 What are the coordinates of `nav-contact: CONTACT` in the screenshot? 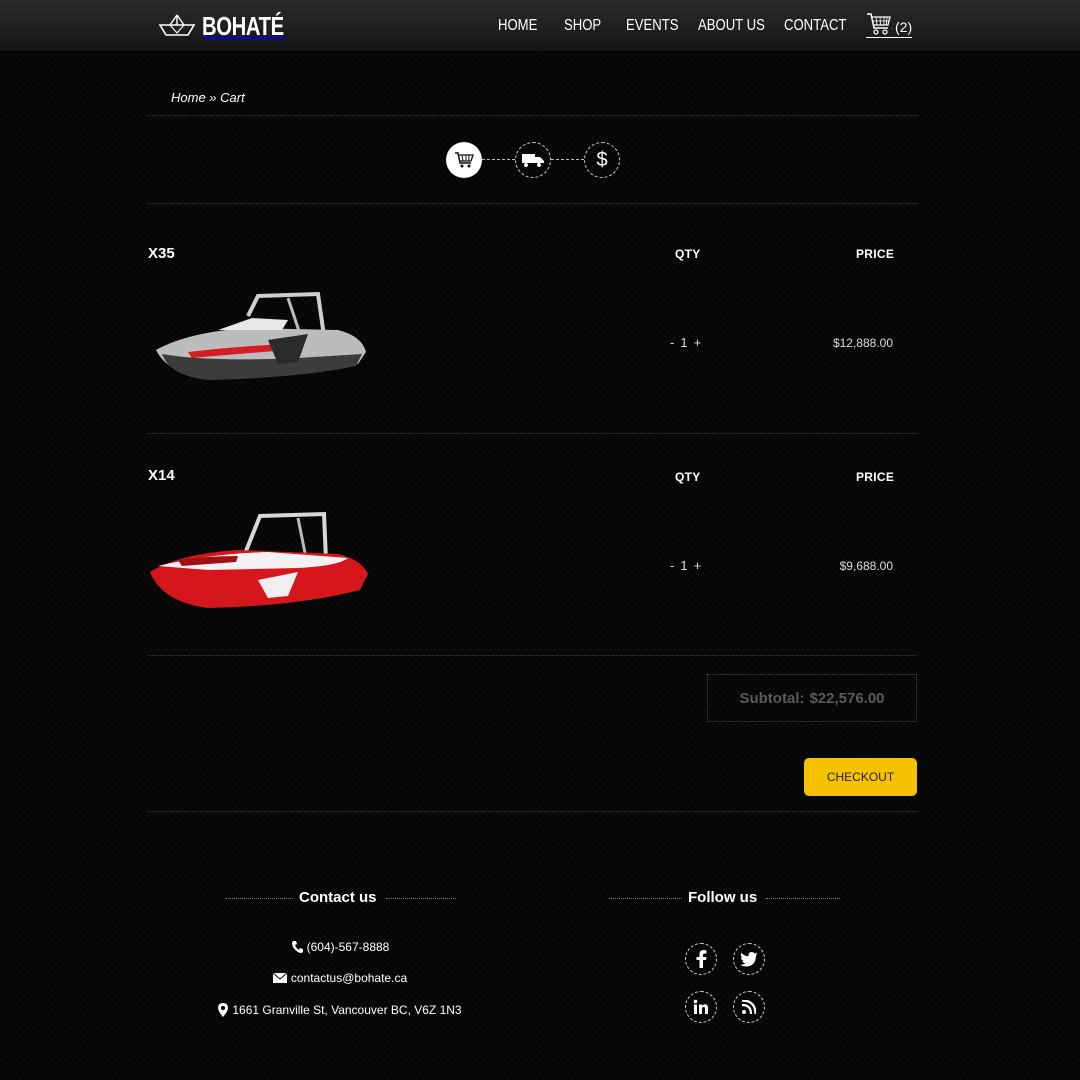 It's located at (815, 26).